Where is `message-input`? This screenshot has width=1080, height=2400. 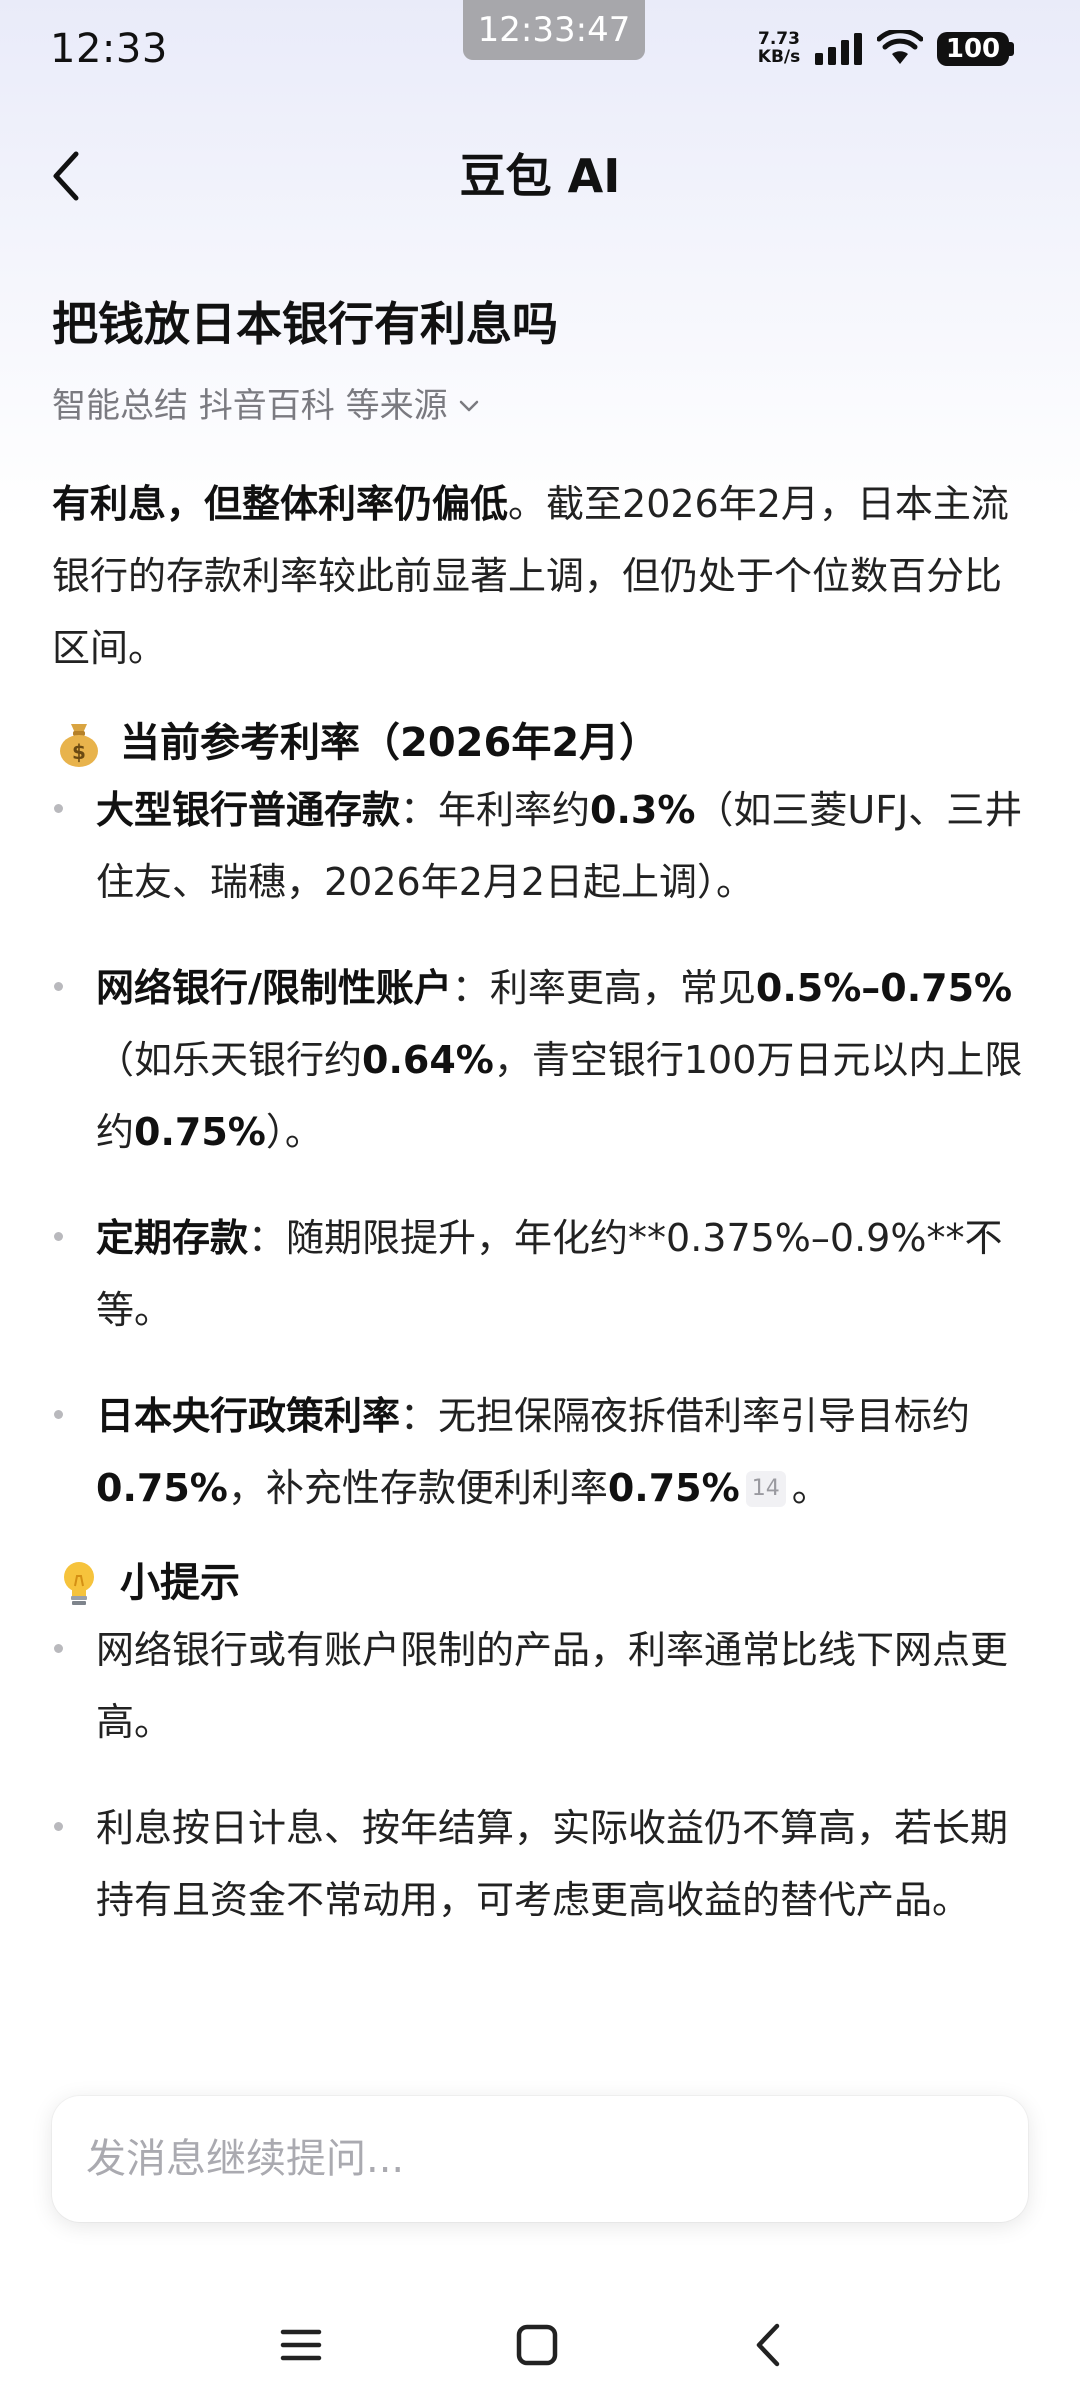 message-input is located at coordinates (540, 2159).